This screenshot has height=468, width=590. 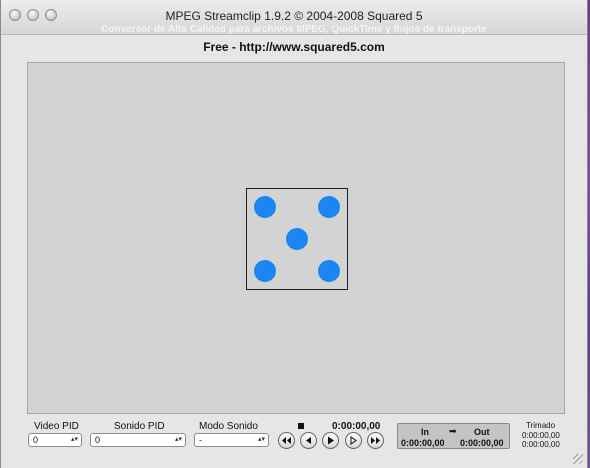 What do you see at coordinates (294, 47) in the screenshot?
I see `info-line: Free - http://www.squared5.com` at bounding box center [294, 47].